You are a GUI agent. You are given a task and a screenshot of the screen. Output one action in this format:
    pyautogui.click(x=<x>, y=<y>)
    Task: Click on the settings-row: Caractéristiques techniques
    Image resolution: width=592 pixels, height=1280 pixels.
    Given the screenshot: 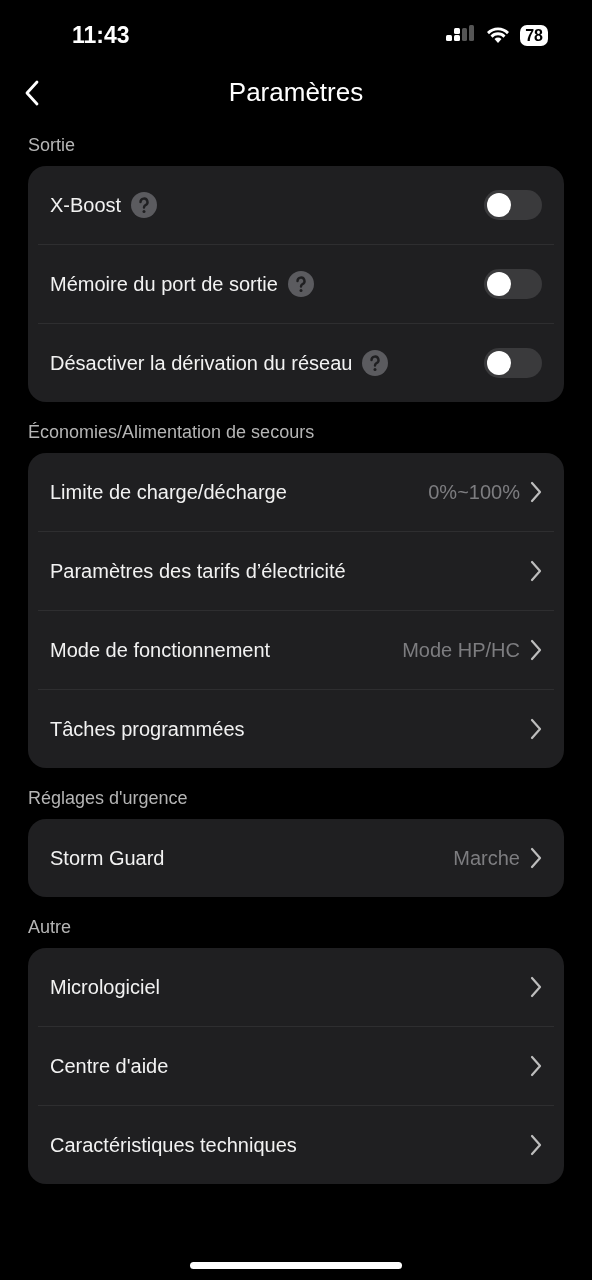 What is the action you would take?
    pyautogui.click(x=296, y=1145)
    